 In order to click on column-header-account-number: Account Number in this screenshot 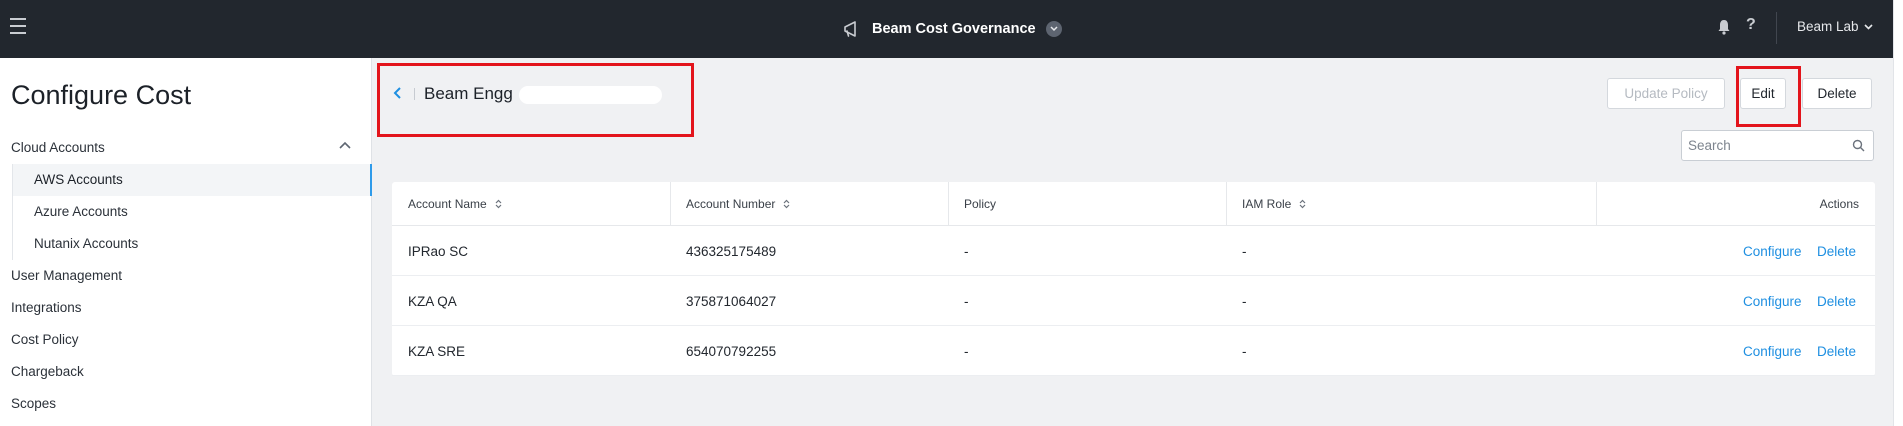, I will do `click(738, 204)`.